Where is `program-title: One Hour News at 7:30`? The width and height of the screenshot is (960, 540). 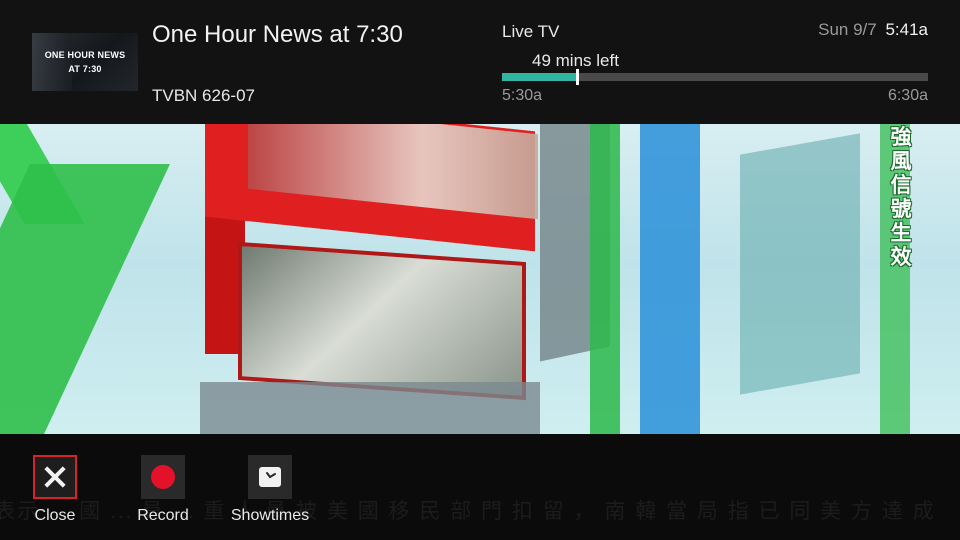
program-title: One Hour News at 7:30 is located at coordinates (277, 34).